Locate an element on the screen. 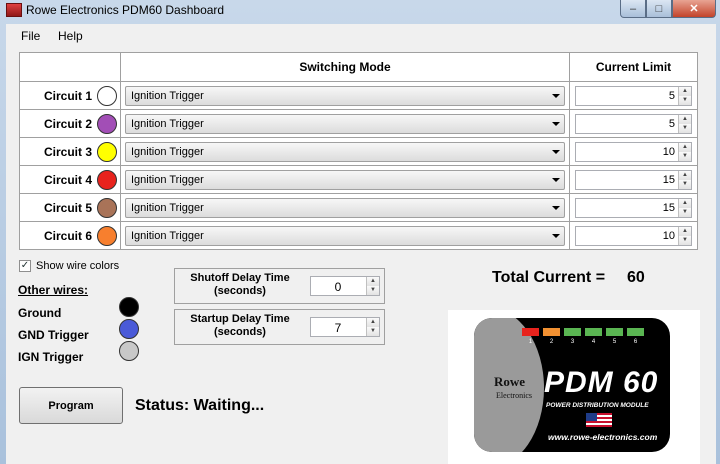 Image resolution: width=720 pixels, height=464 pixels. startup-delay-value: 7 is located at coordinates (338, 328).